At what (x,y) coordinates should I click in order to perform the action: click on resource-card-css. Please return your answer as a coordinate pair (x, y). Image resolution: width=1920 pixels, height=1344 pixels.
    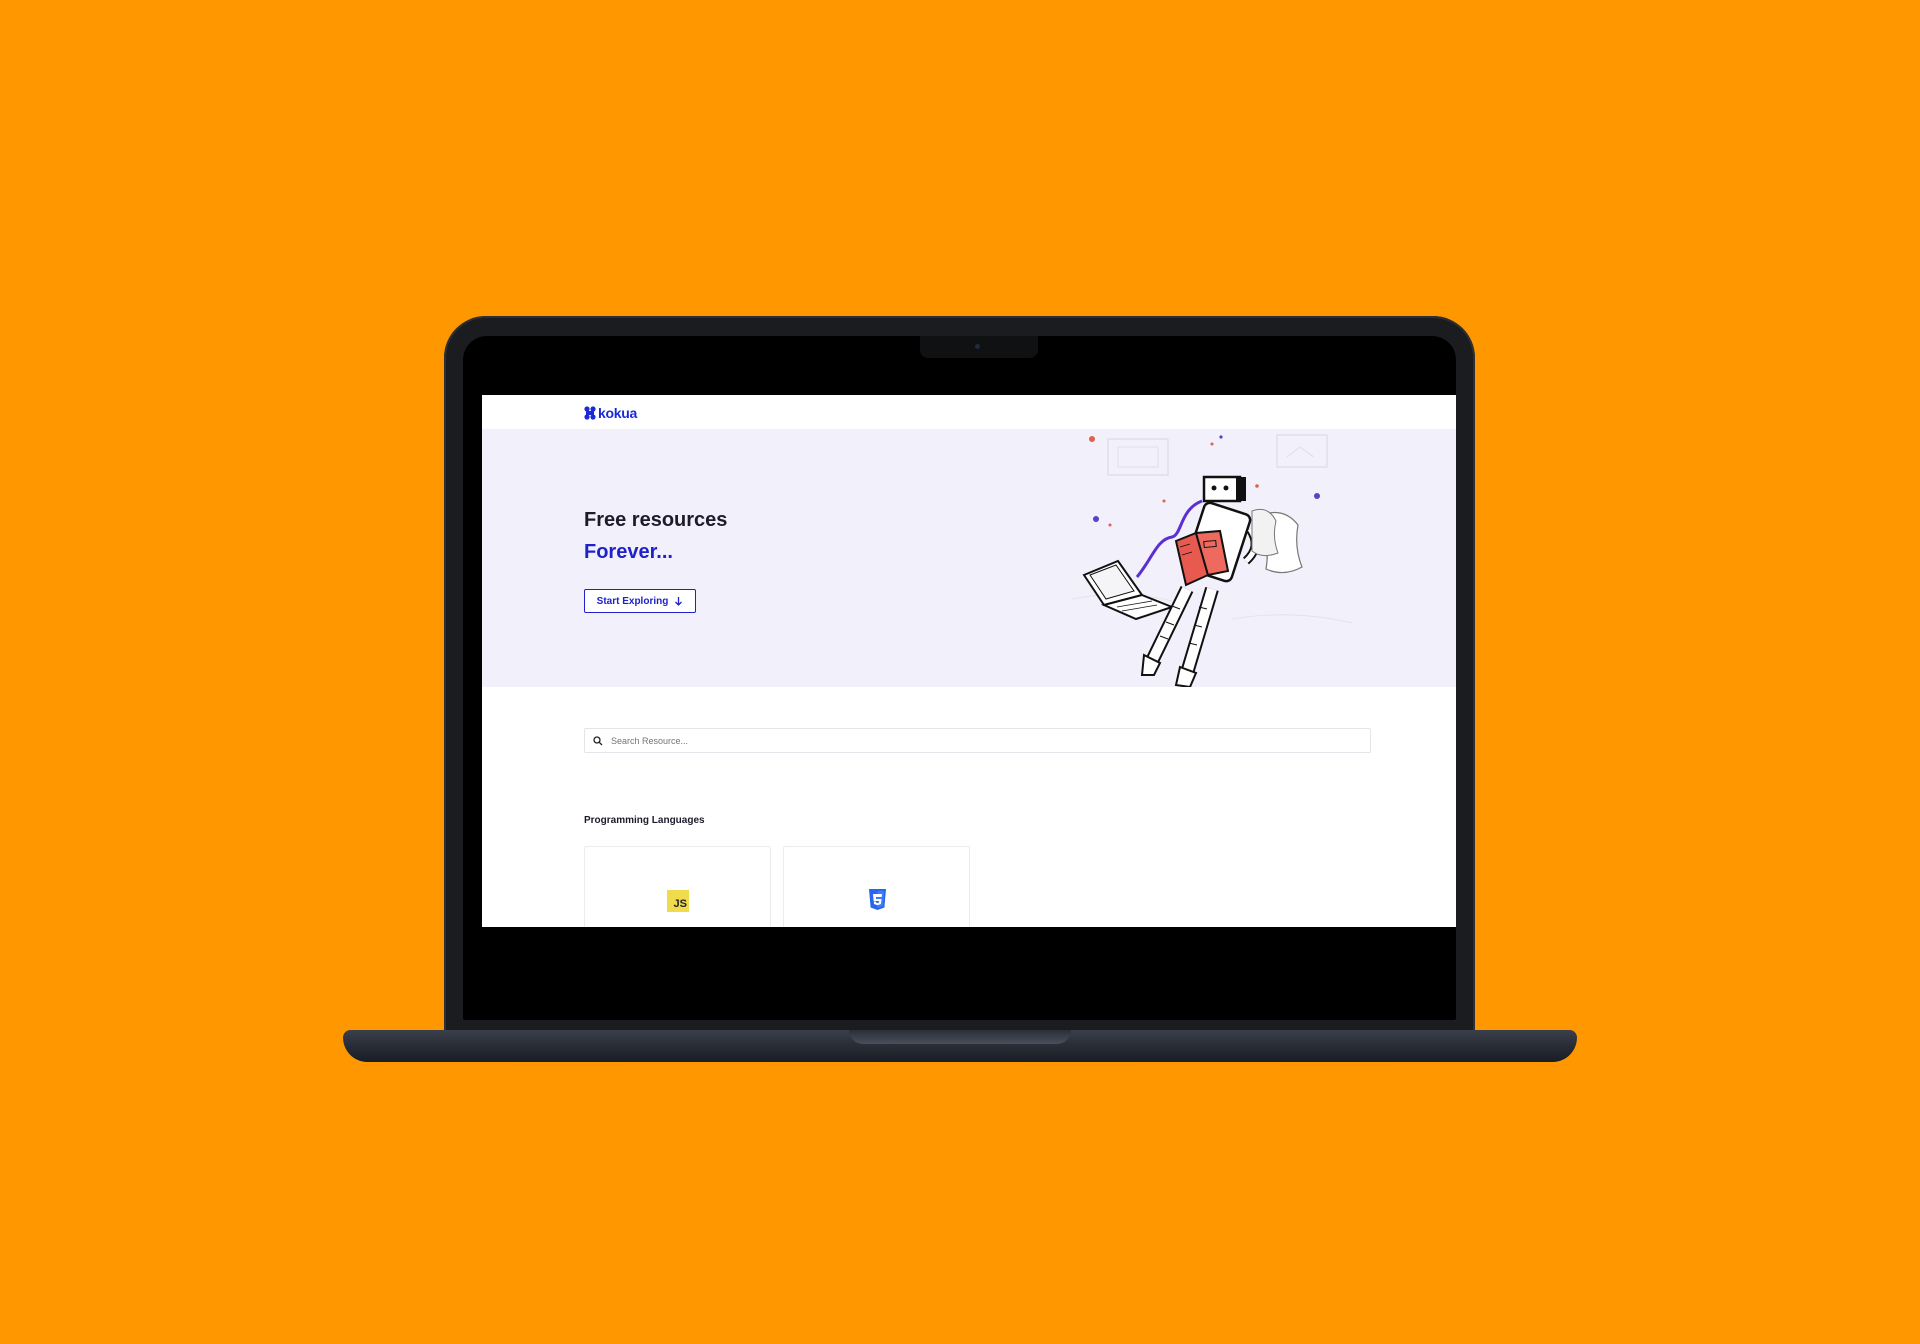
    Looking at the image, I should click on (876, 886).